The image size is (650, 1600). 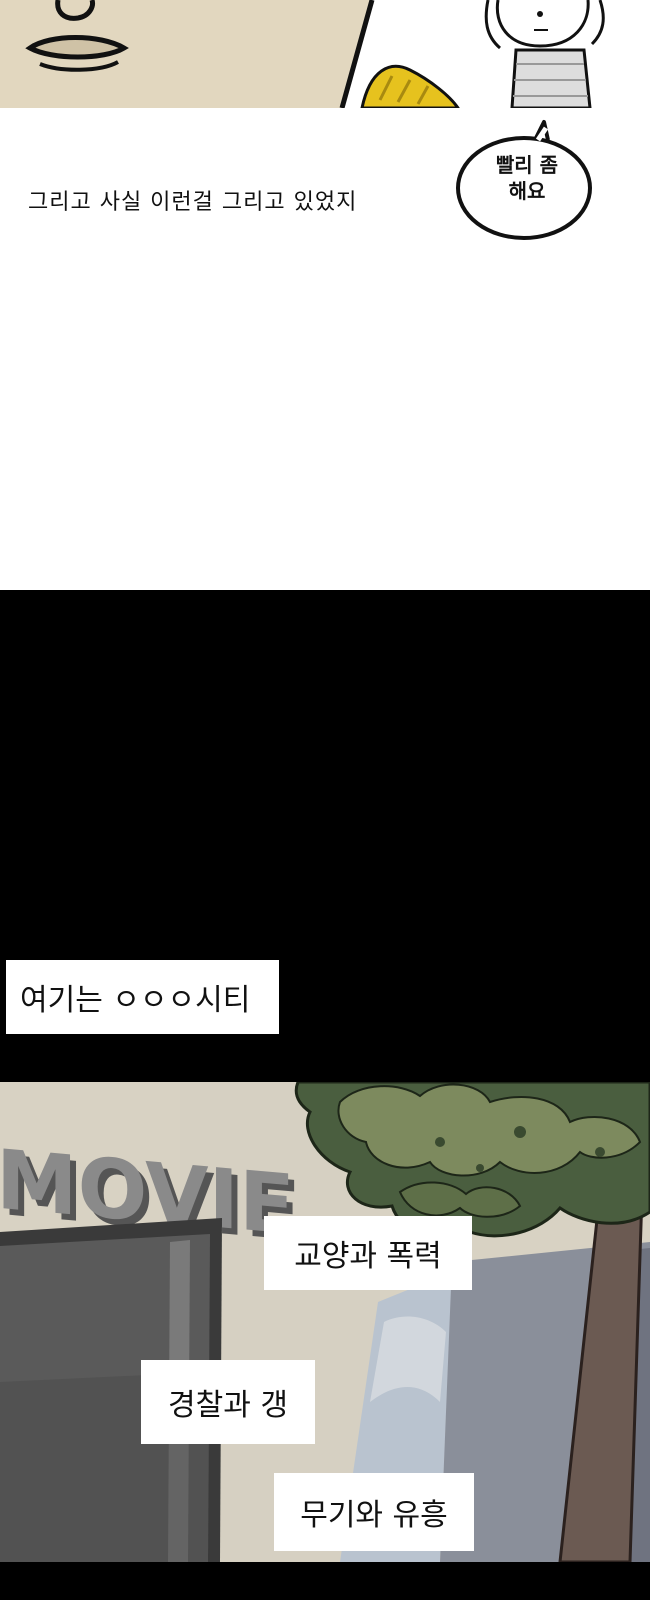 I want to click on small-character-head, so click(x=542, y=24).